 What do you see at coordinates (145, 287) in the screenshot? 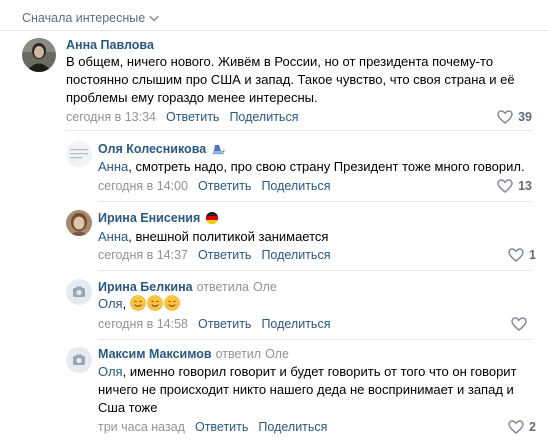
I see `reply-author: Ирина Белкина` at bounding box center [145, 287].